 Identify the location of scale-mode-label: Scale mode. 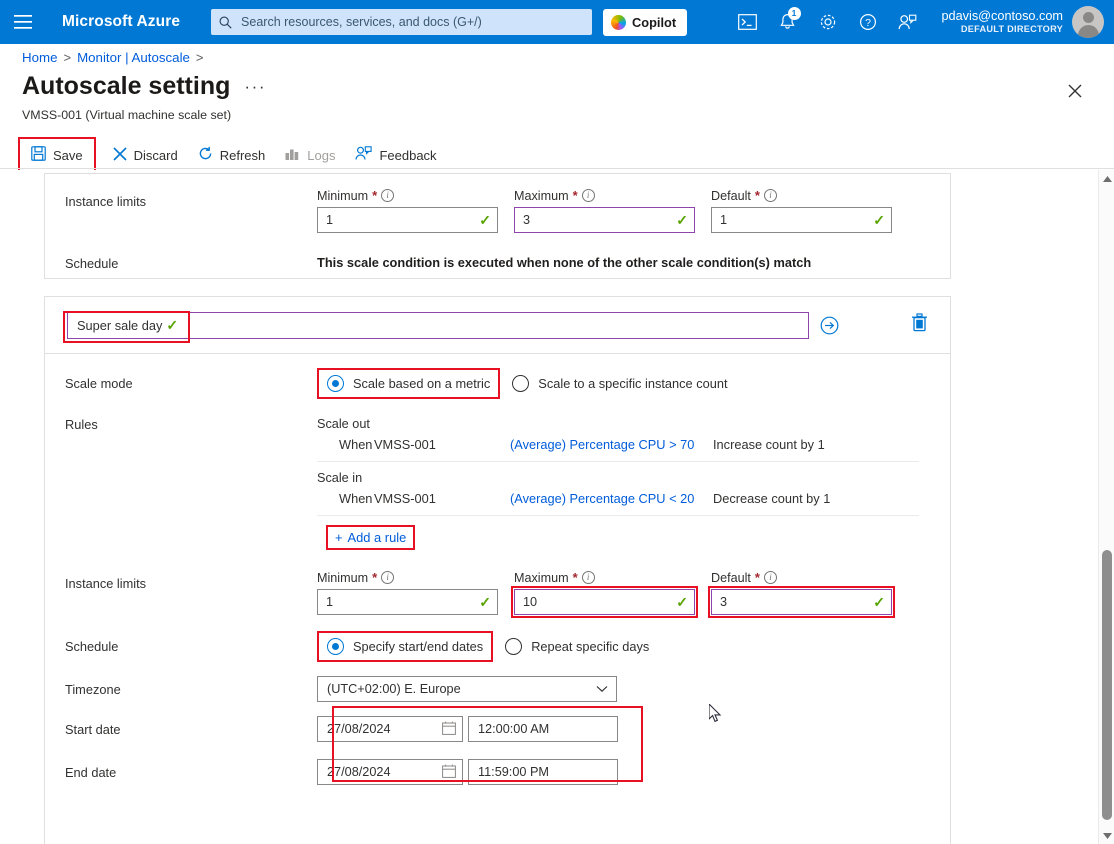
(99, 383).